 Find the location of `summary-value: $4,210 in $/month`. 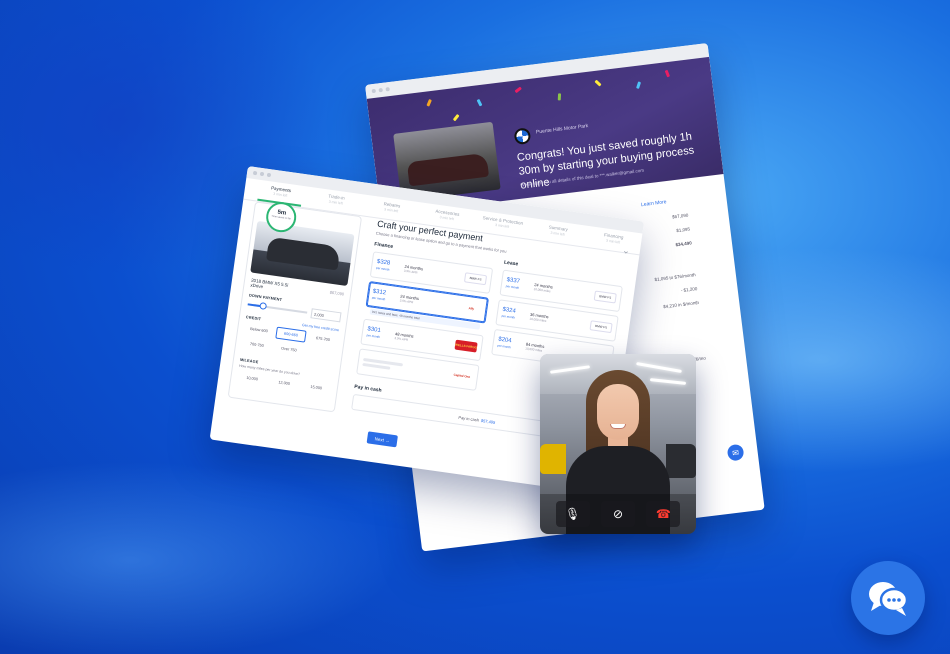

summary-value: $4,210 in $/month is located at coordinates (681, 304).